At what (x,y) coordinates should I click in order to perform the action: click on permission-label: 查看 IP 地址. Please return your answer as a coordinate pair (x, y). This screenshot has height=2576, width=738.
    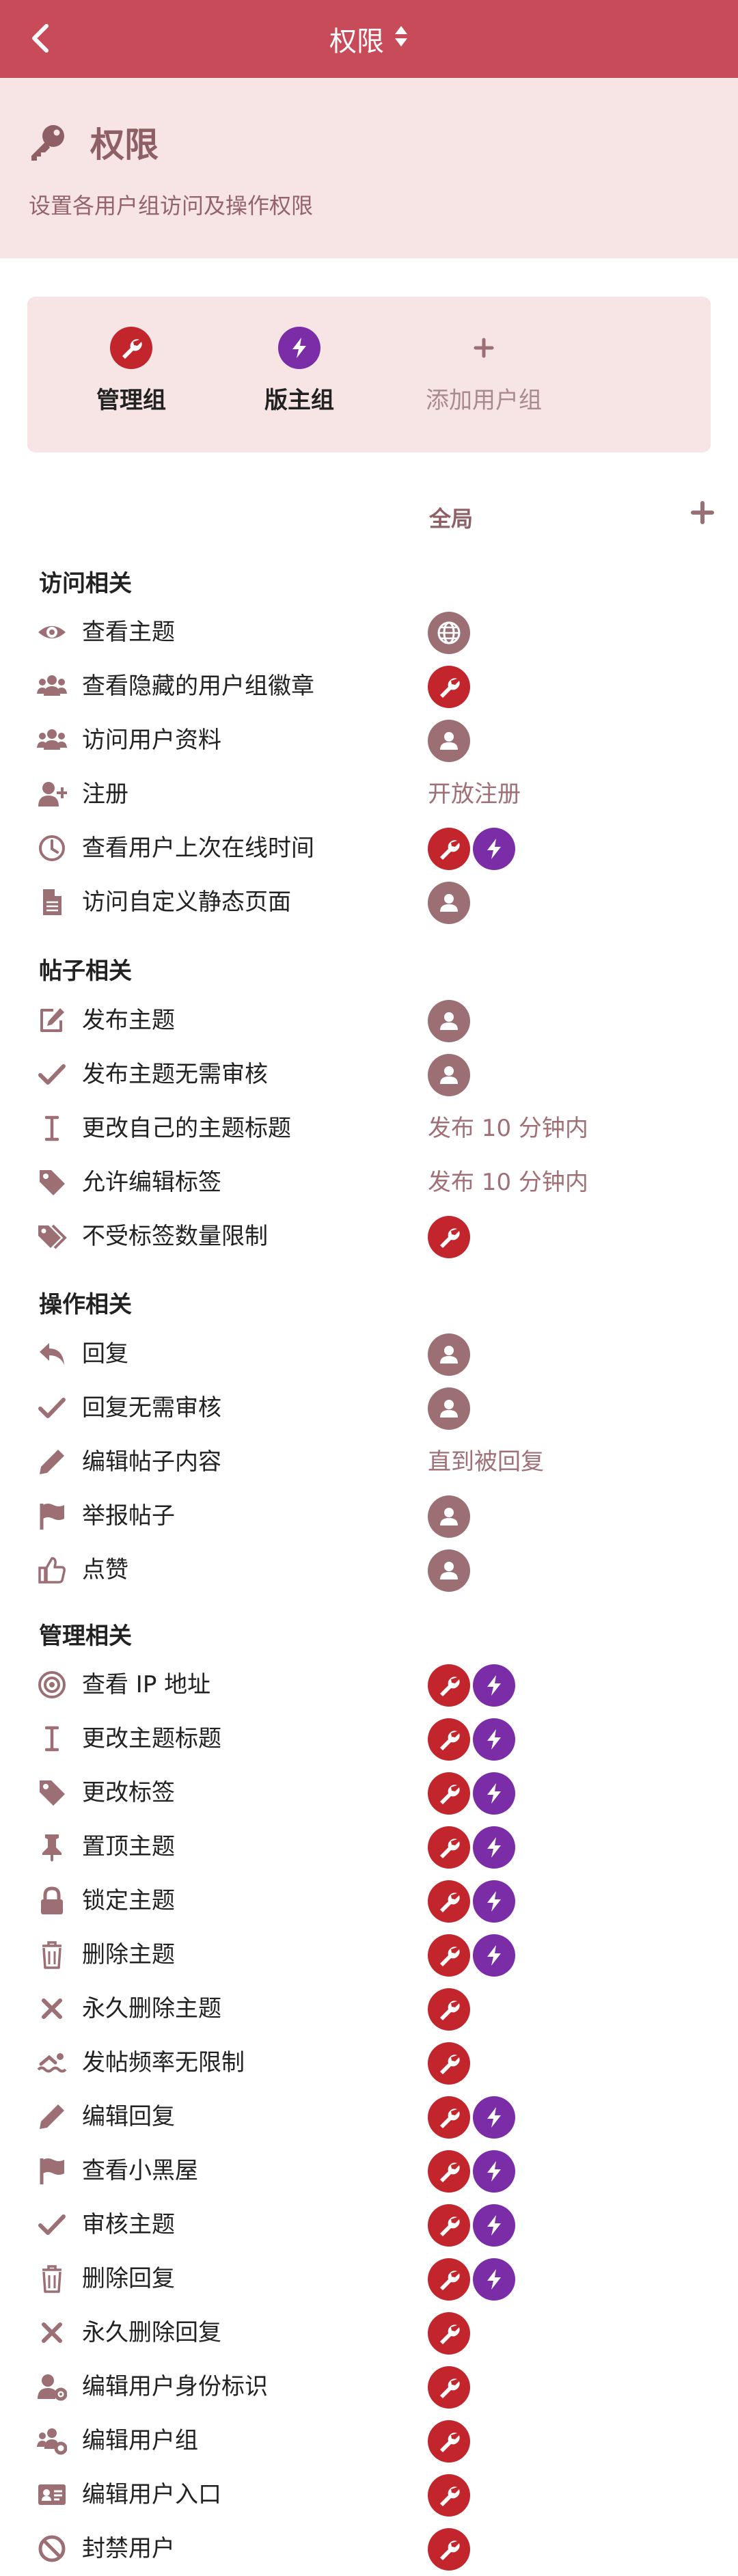
    Looking at the image, I should click on (146, 1685).